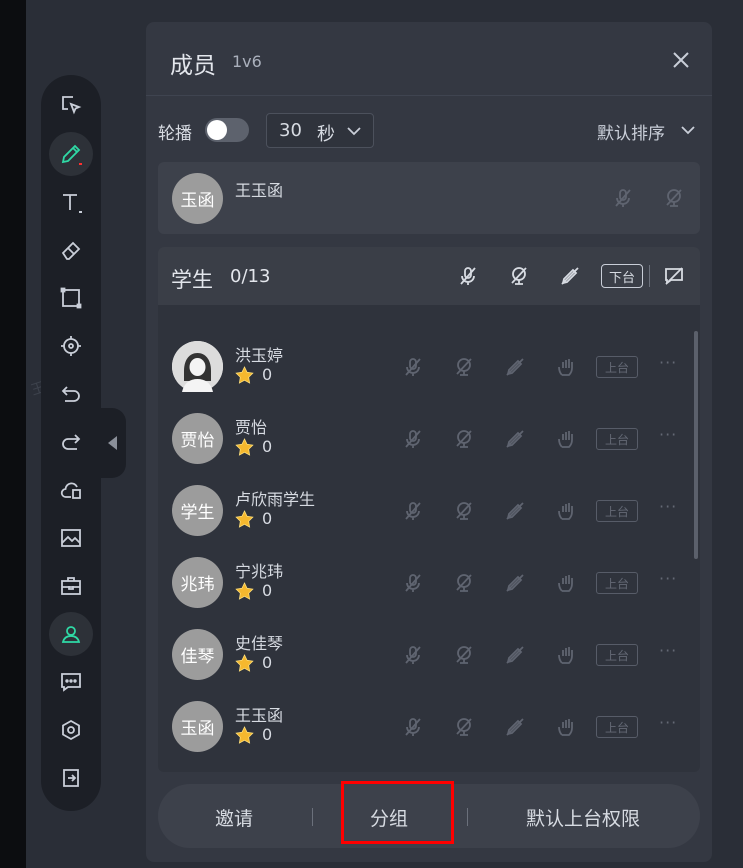 This screenshot has height=868, width=743. What do you see at coordinates (71, 202) in the screenshot?
I see `text-tool` at bounding box center [71, 202].